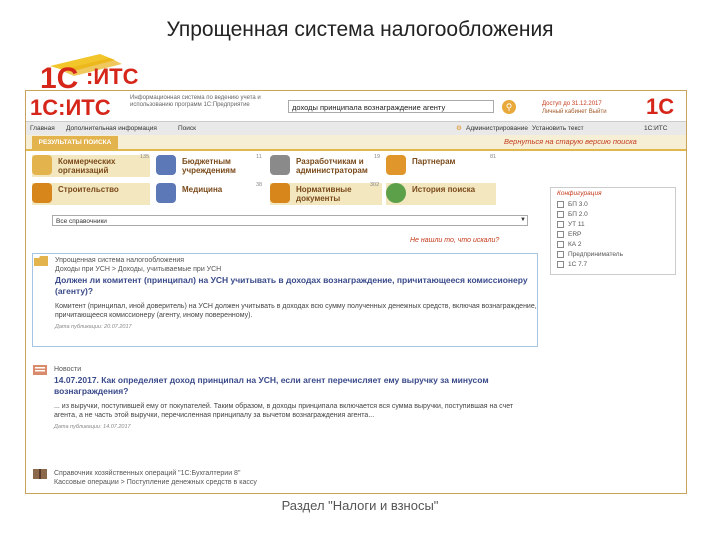 The width and height of the screenshot is (720, 540). Describe the element at coordinates (40, 370) in the screenshot. I see `news-icon` at that location.